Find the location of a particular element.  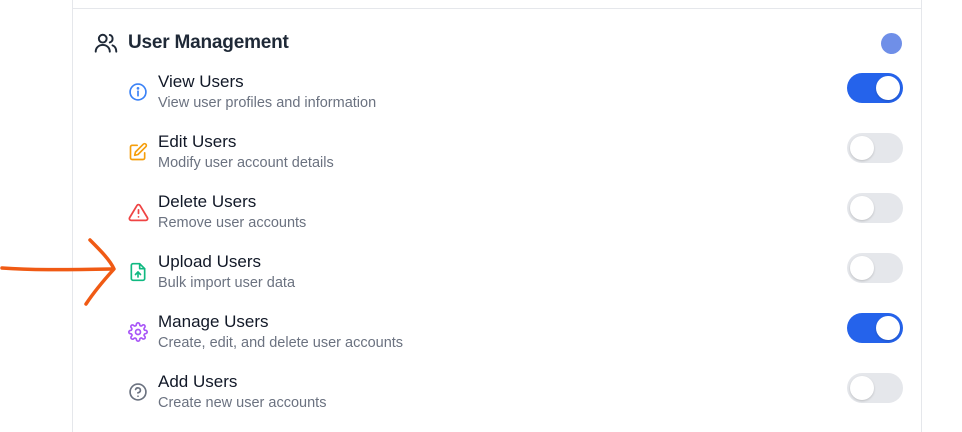

warning-icon is located at coordinates (138, 212).